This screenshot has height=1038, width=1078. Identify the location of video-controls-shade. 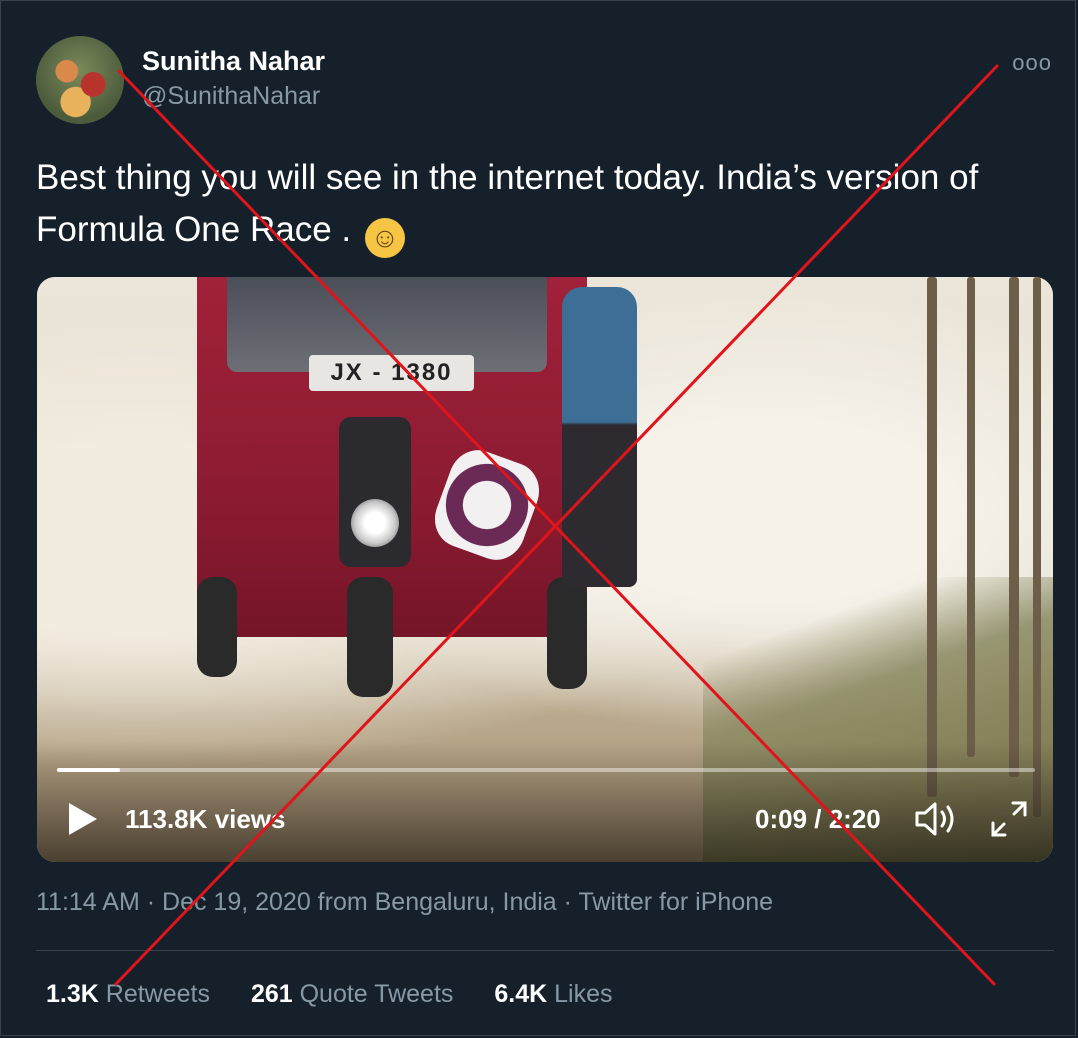
(545, 802).